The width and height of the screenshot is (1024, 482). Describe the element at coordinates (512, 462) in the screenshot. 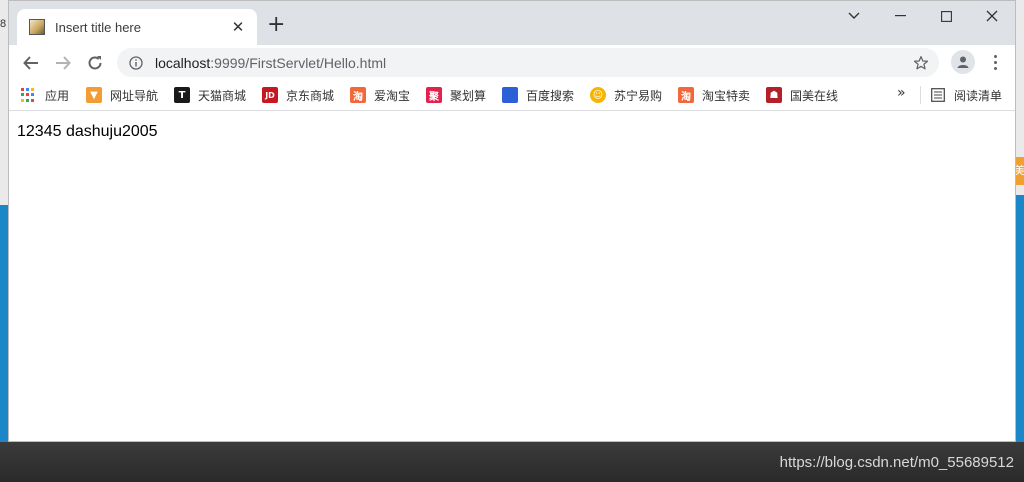

I see `taskbar: https://blog.csdn.net/m0_55689512` at that location.